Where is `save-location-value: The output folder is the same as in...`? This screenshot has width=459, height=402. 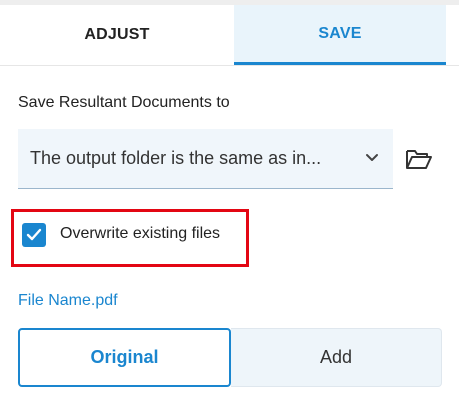
save-location-value: The output folder is the same as in... is located at coordinates (176, 158).